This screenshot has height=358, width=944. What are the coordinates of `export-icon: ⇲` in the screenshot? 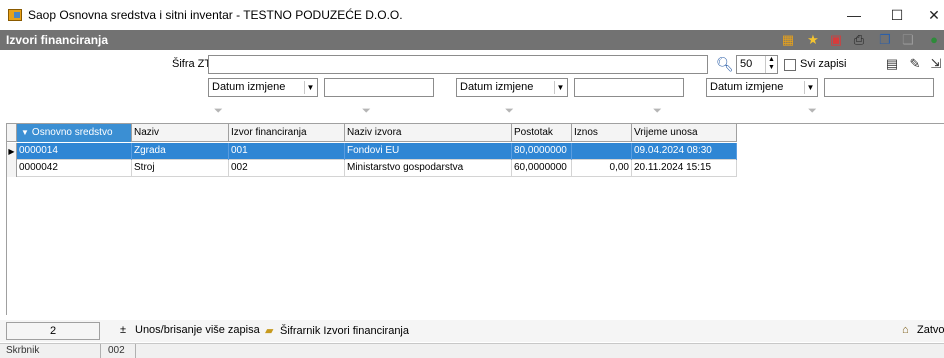 It's located at (936, 64).